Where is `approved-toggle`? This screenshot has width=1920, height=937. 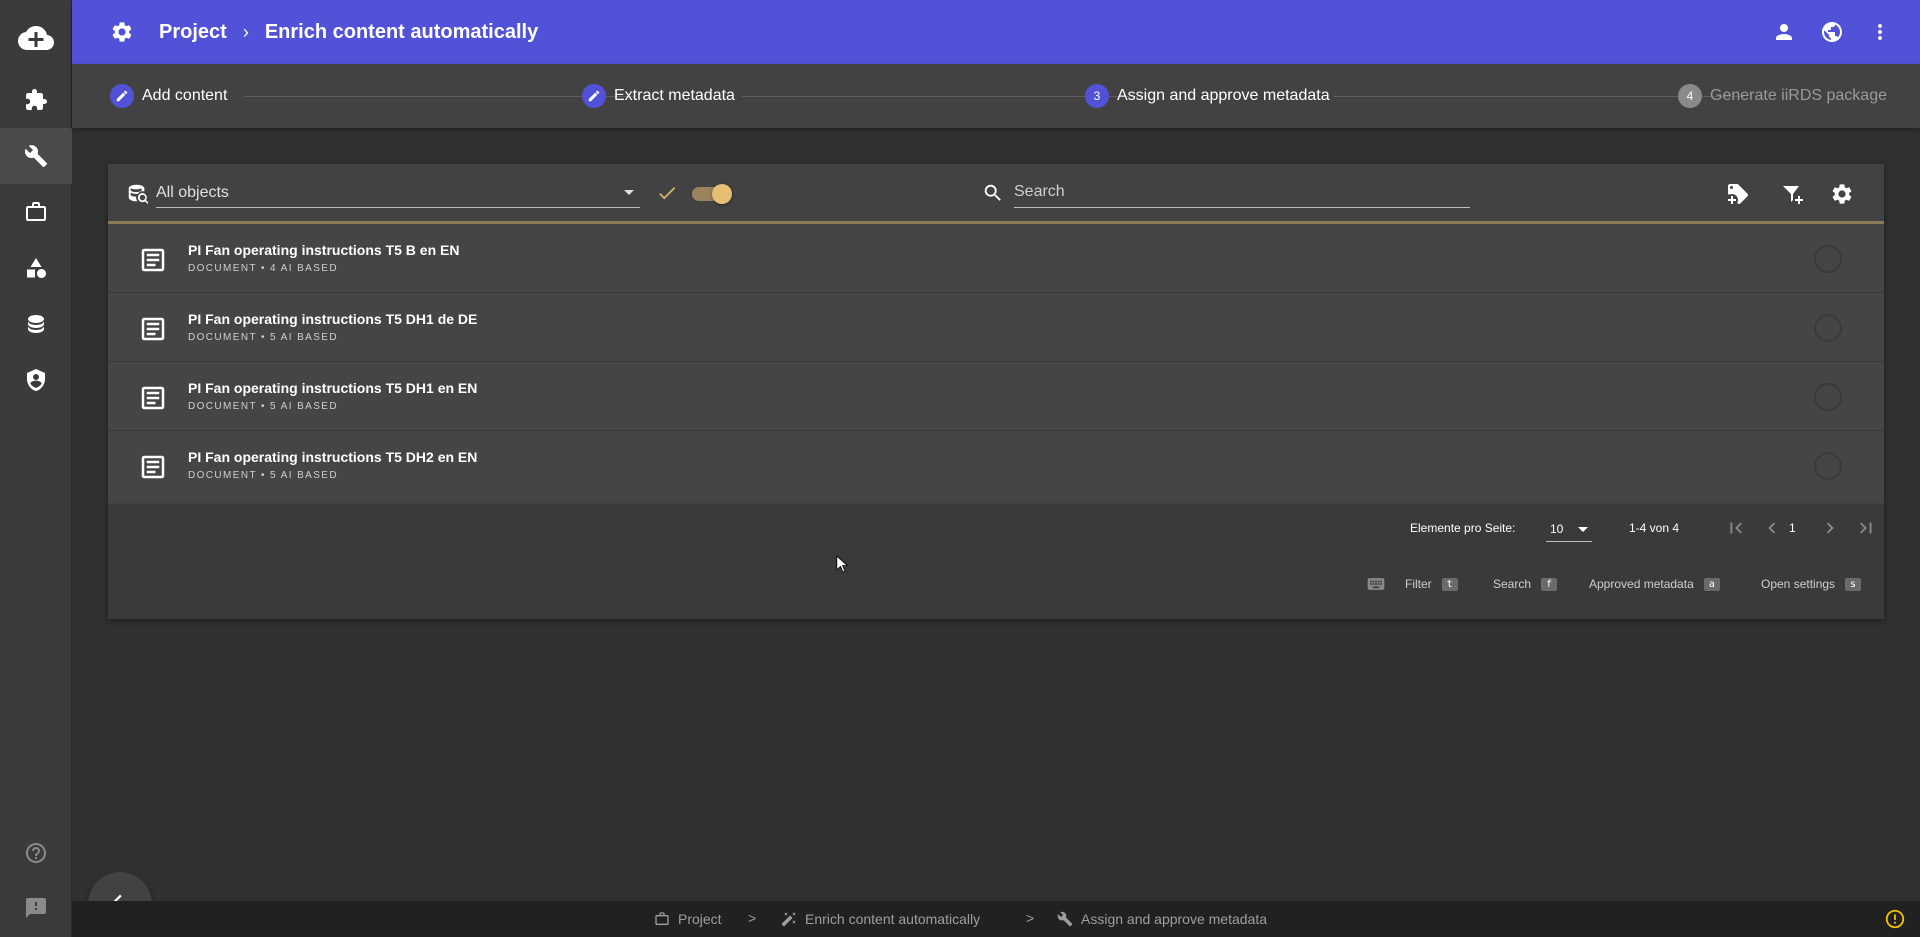 approved-toggle is located at coordinates (712, 194).